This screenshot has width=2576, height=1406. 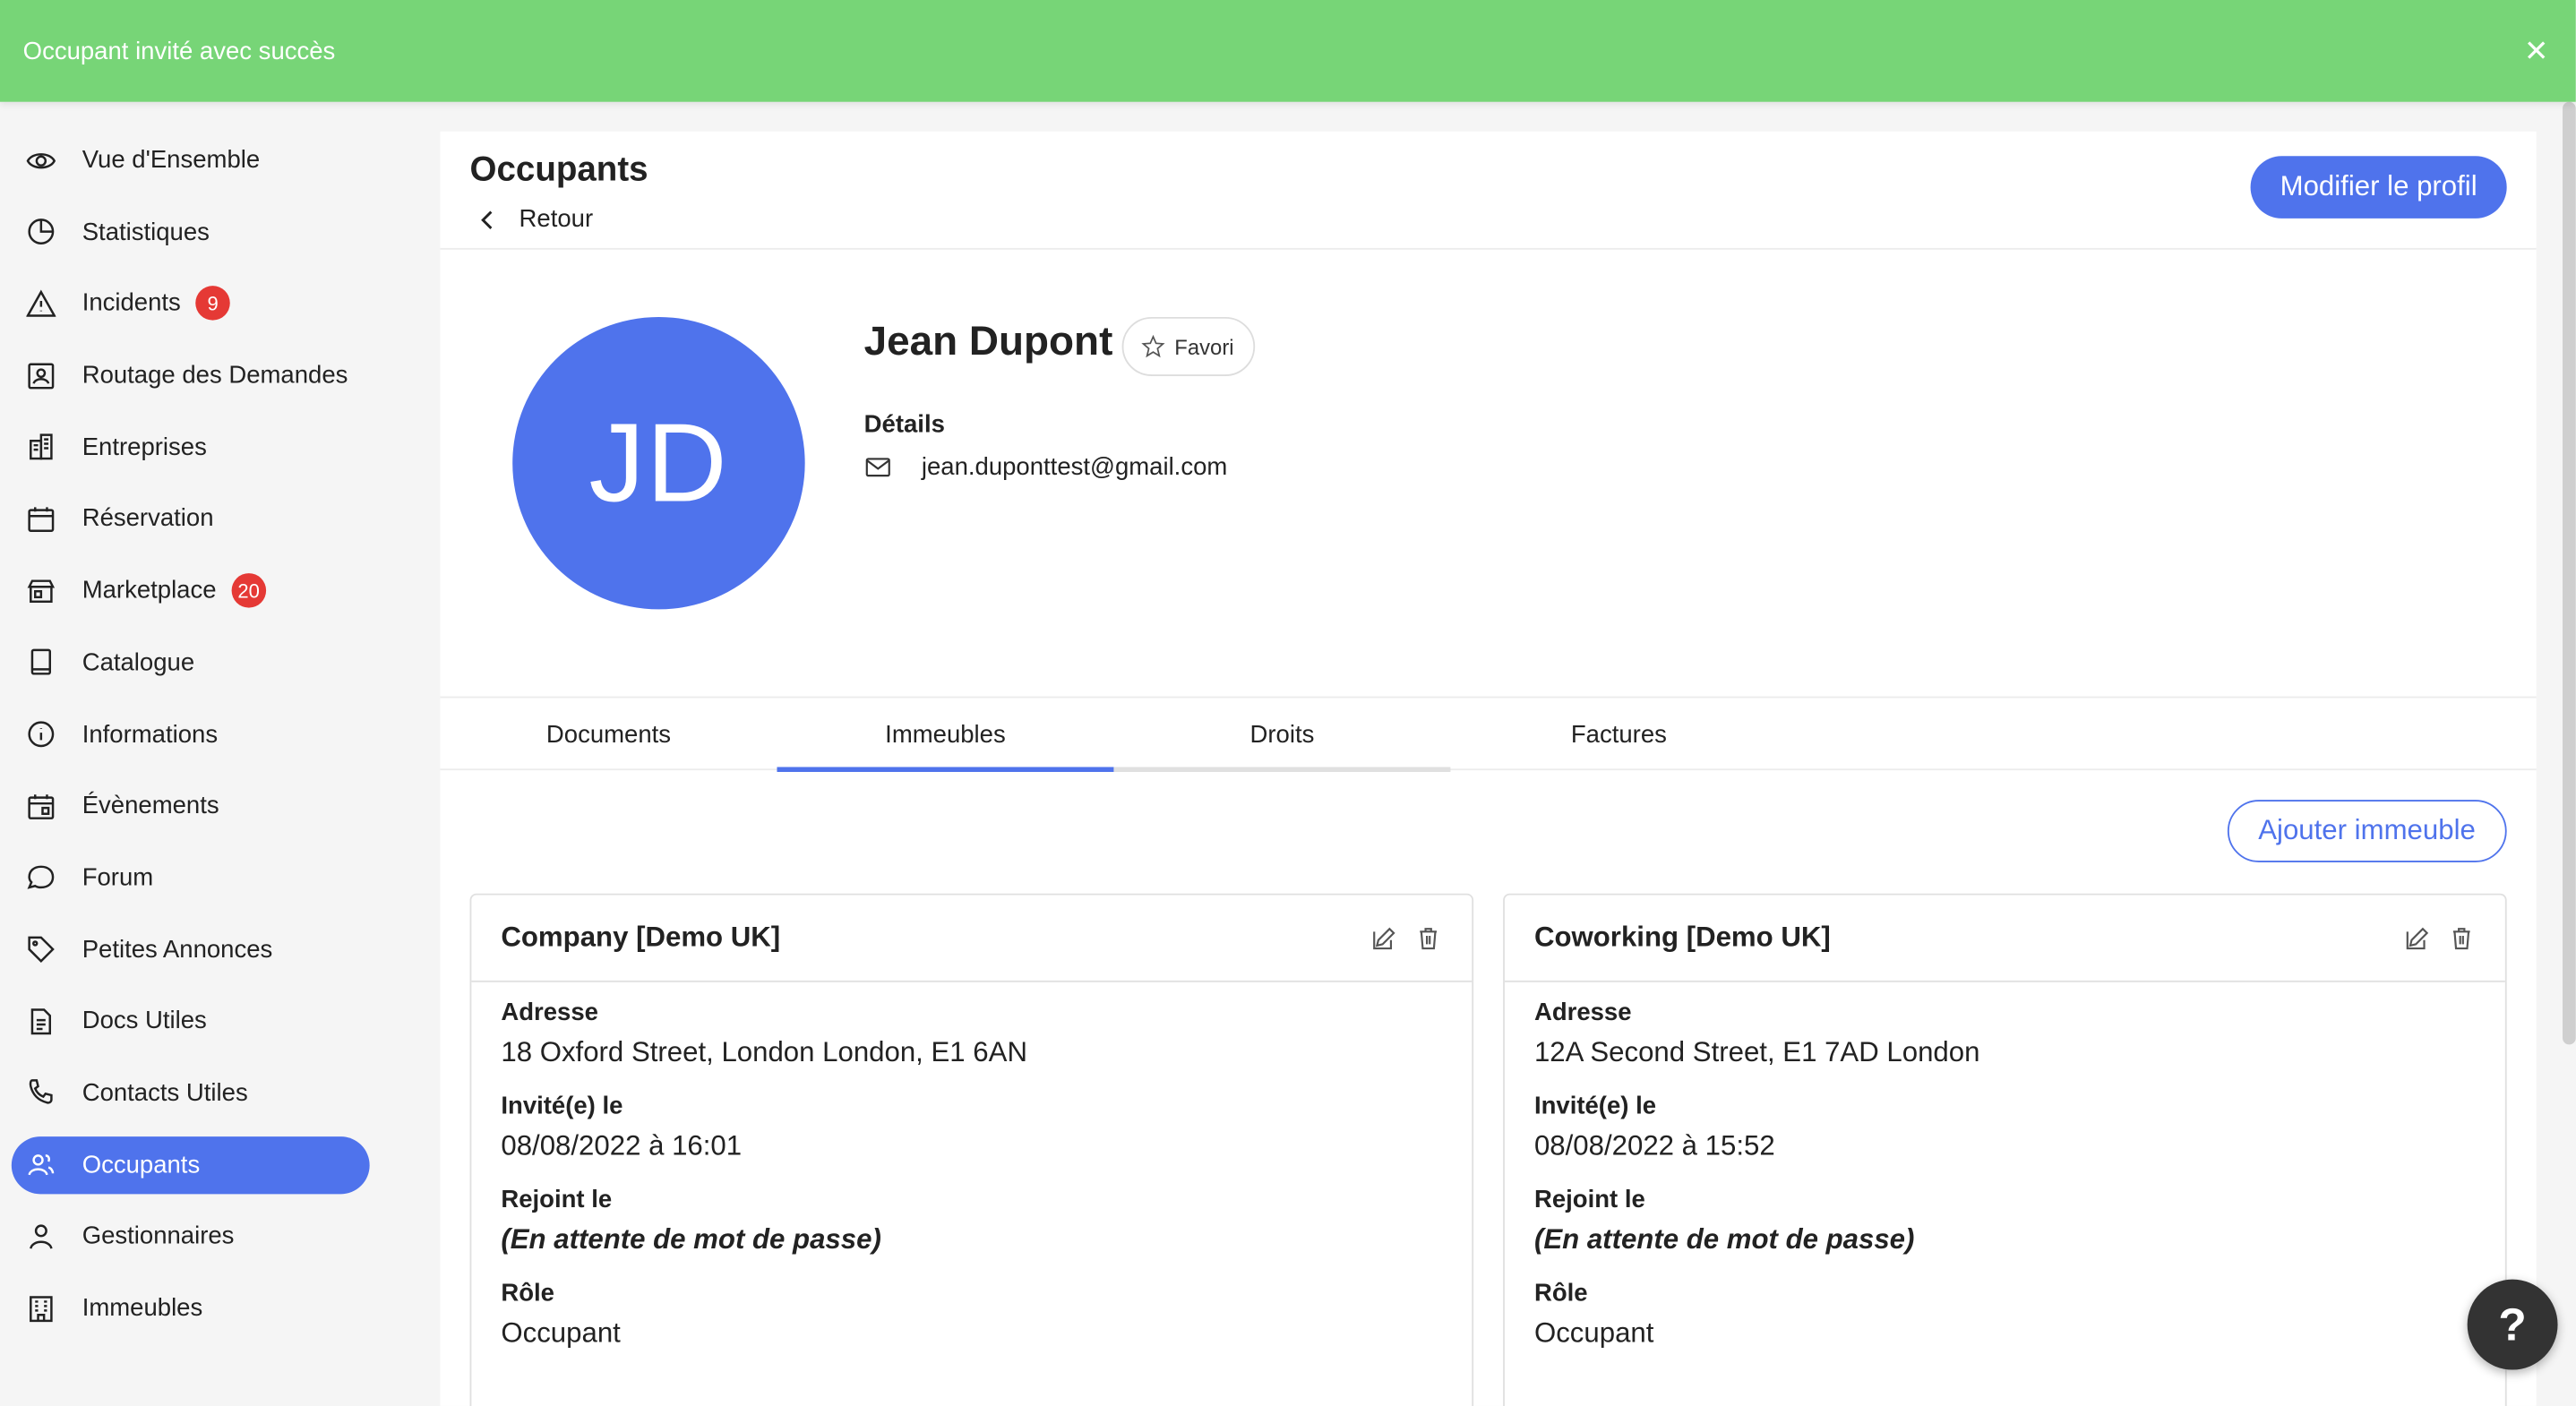 What do you see at coordinates (249, 590) in the screenshot?
I see `count-badge: 20` at bounding box center [249, 590].